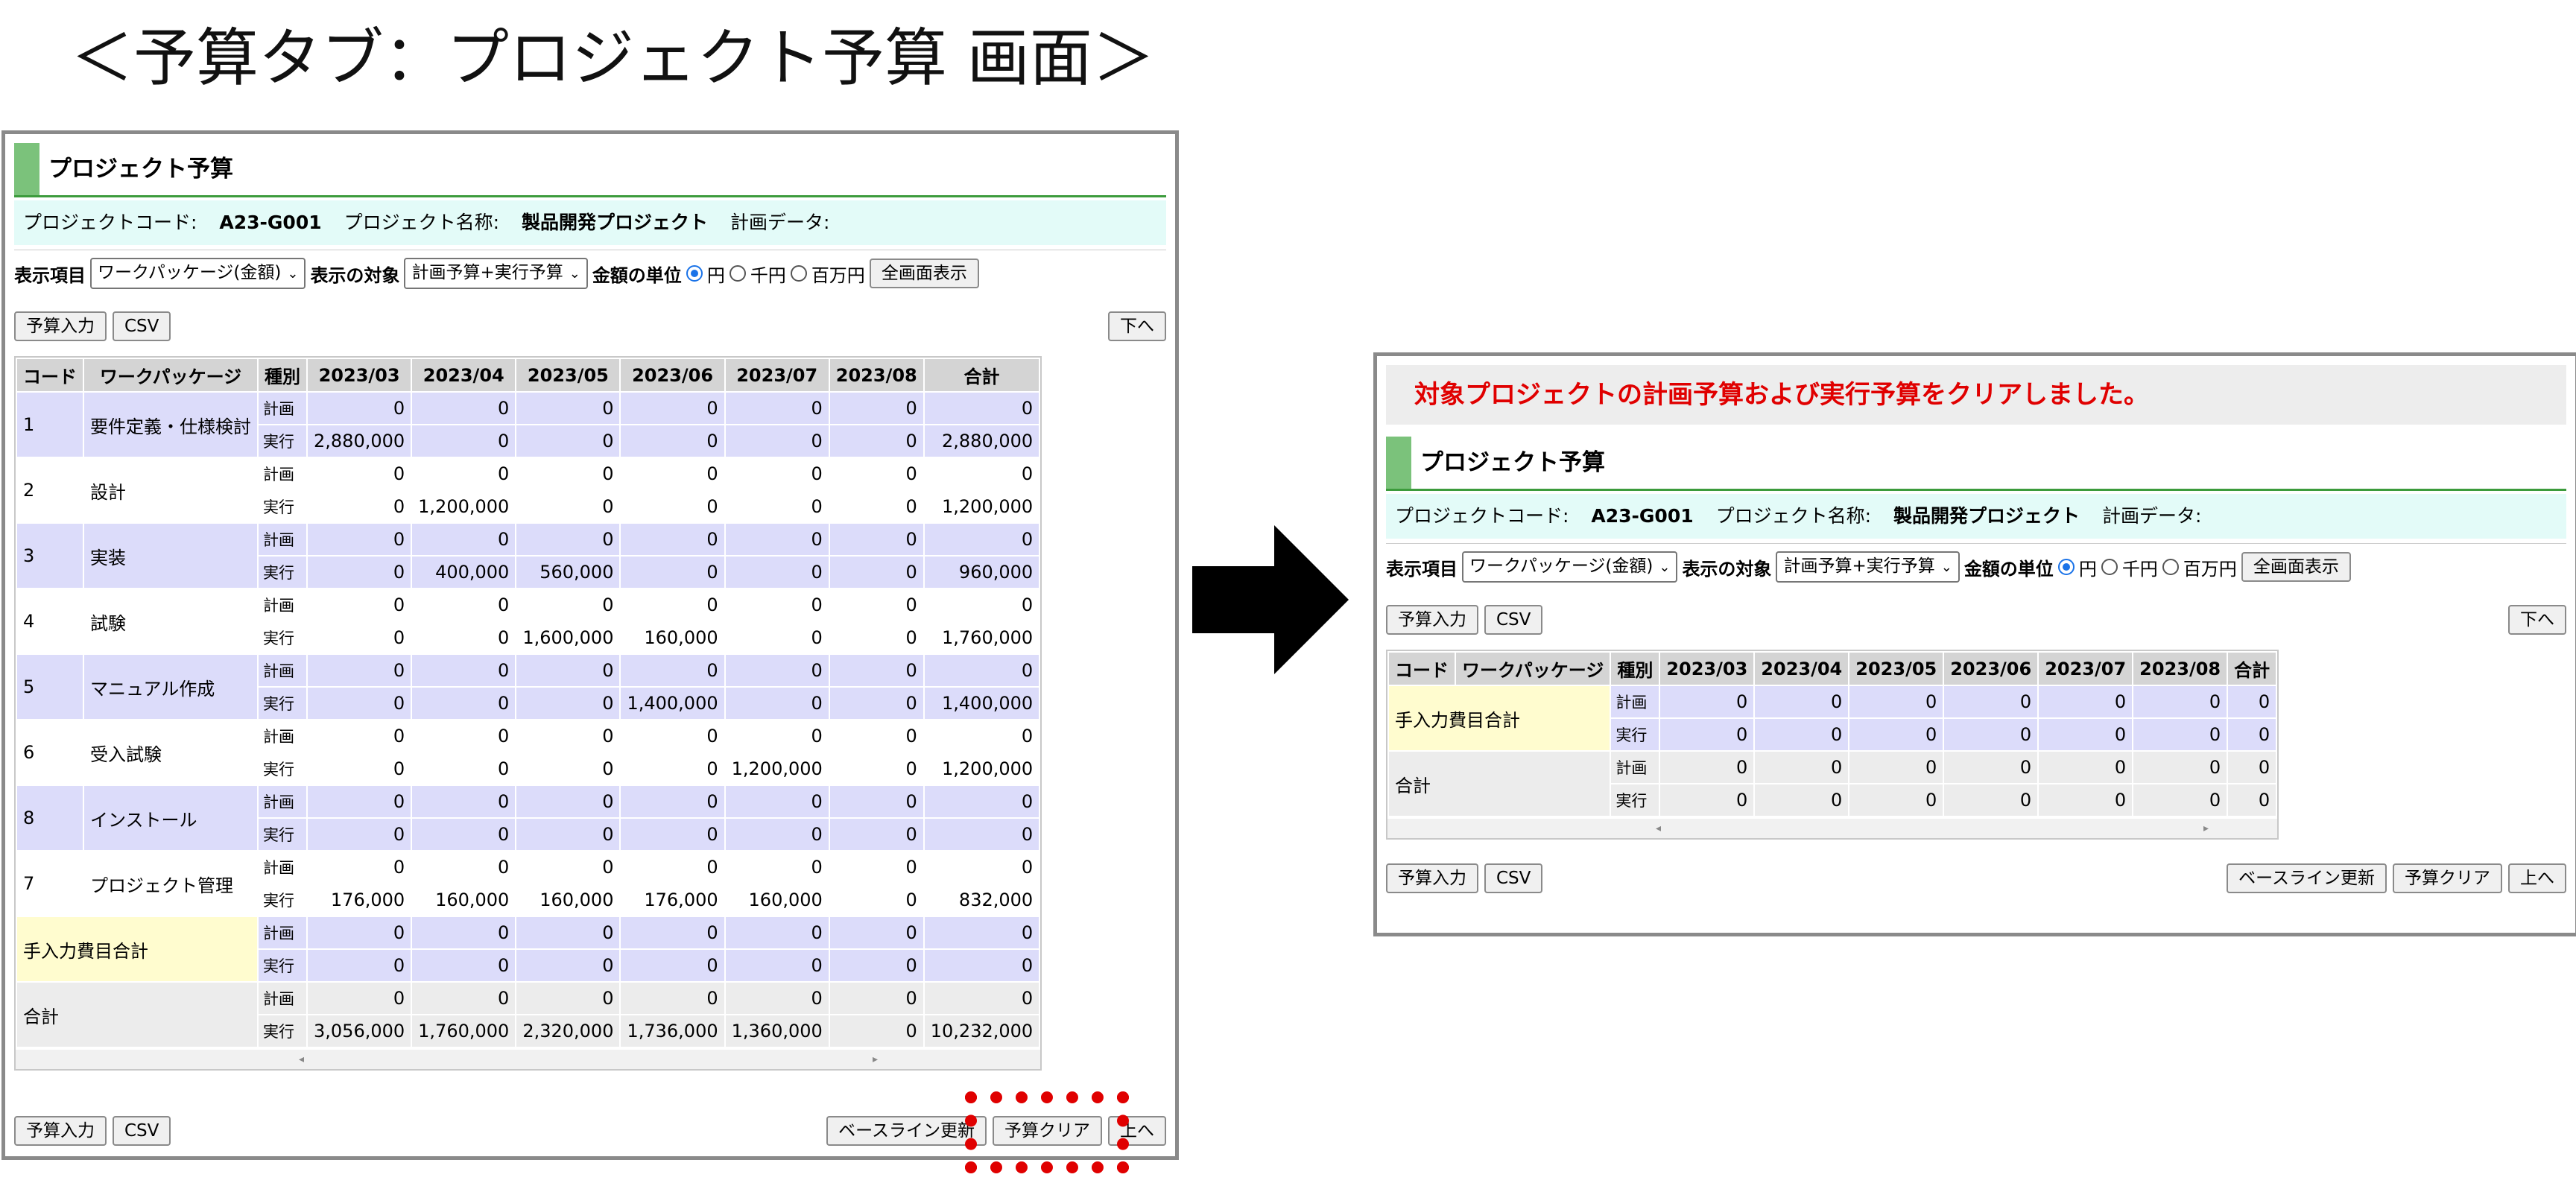 The width and height of the screenshot is (2576, 1189). Describe the element at coordinates (137, 949) in the screenshot. I see `row-label: 手入力費目合計` at that location.